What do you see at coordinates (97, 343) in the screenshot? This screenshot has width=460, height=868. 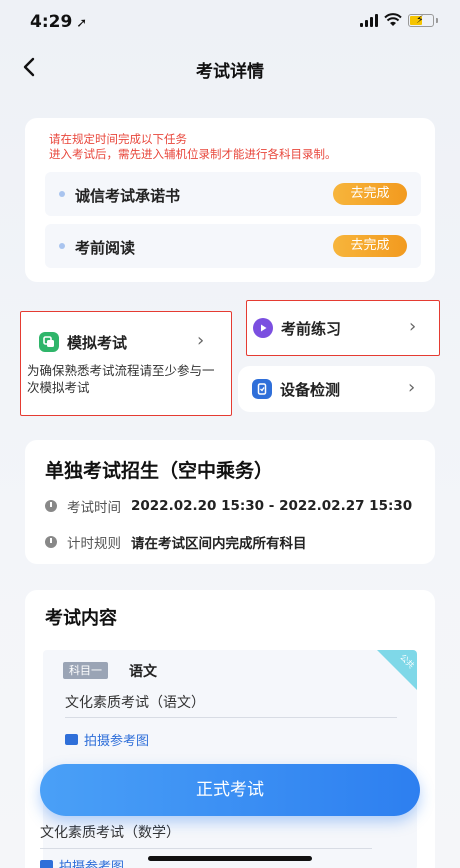 I see `mock-exam-title: 模拟考试` at bounding box center [97, 343].